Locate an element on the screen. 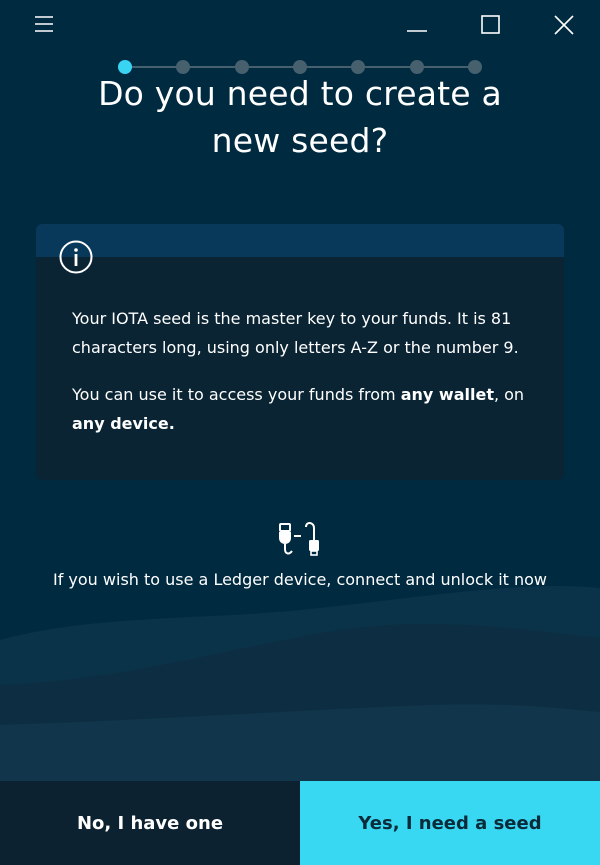 Image resolution: width=600 pixels, height=865 pixels. info-card-header is located at coordinates (300, 240).